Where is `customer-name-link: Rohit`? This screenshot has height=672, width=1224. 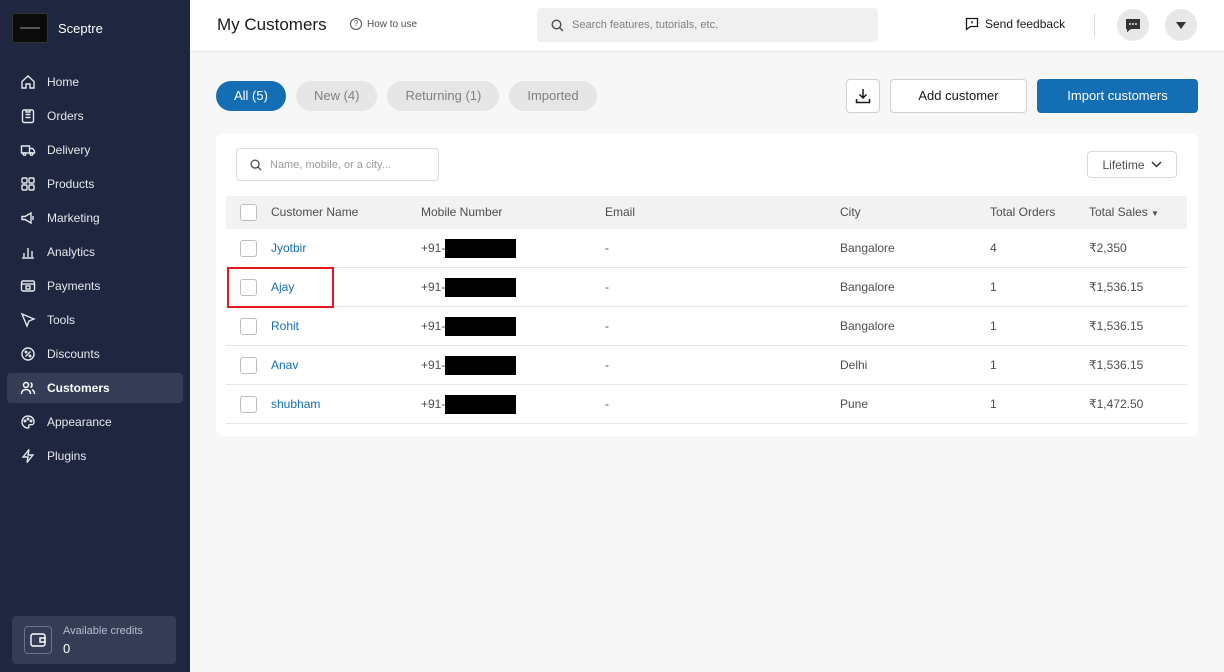 customer-name-link: Rohit is located at coordinates (285, 326).